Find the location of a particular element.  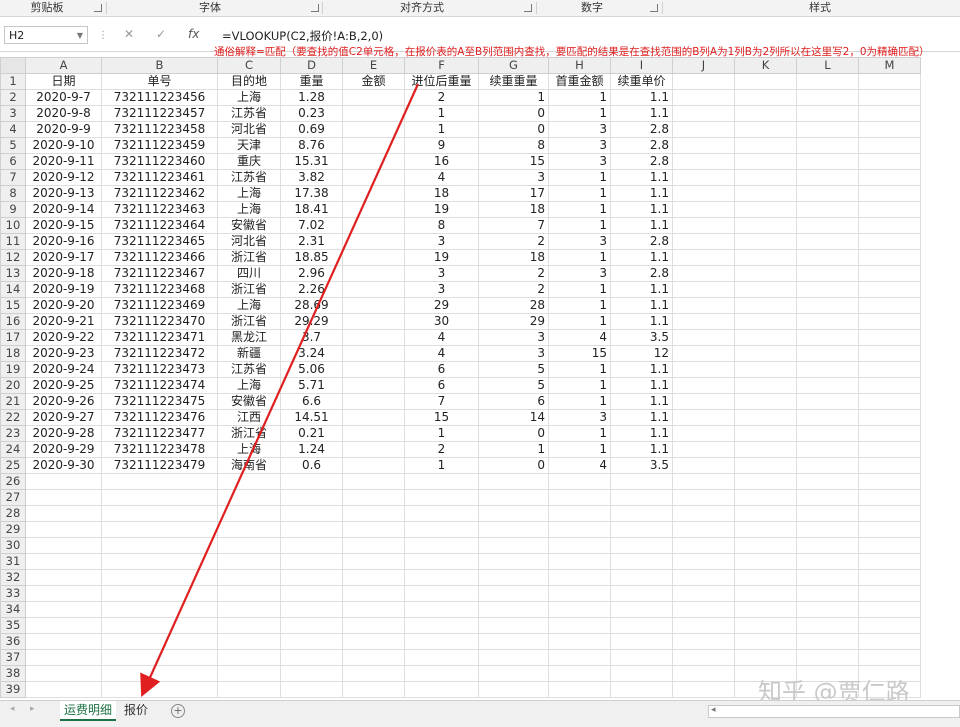

cell: 海南省 is located at coordinates (249, 465).